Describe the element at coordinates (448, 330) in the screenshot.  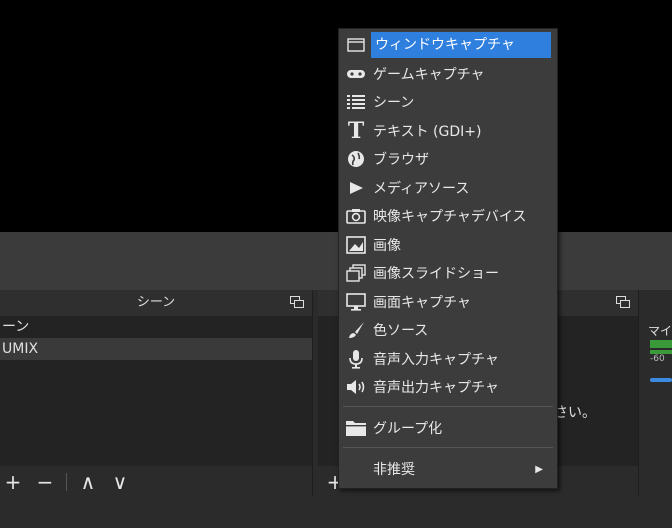
I see `menu-item-color-source: 色ソース` at that location.